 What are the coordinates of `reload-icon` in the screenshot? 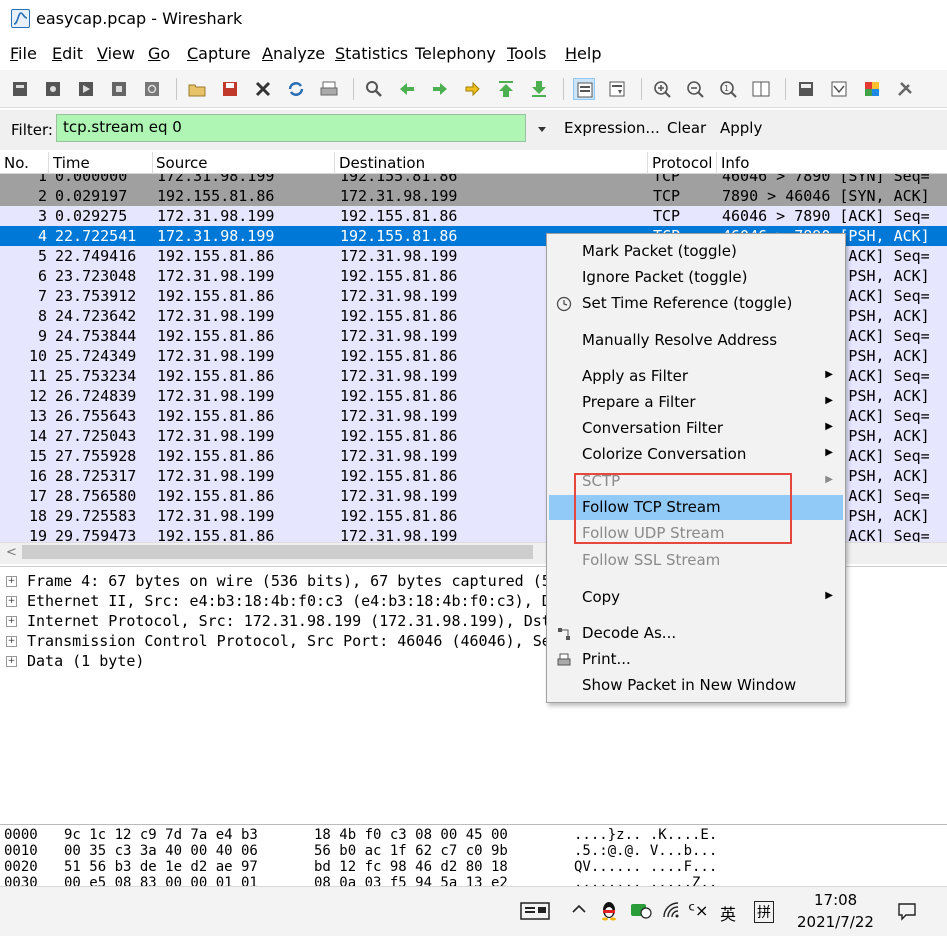 It's located at (296, 89).